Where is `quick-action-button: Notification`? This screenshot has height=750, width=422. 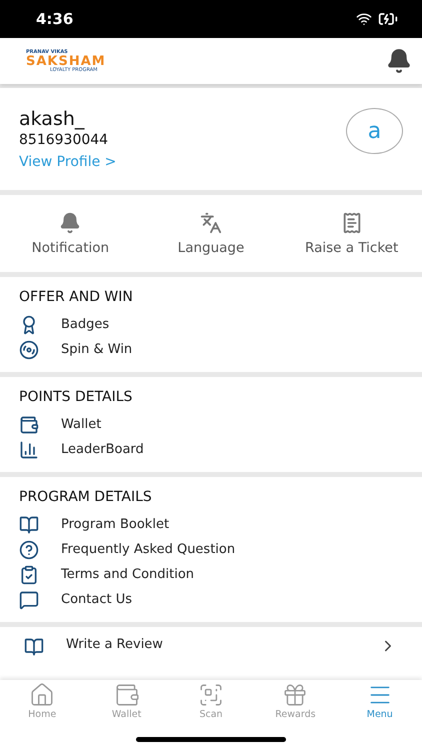
quick-action-button: Notification is located at coordinates (70, 234).